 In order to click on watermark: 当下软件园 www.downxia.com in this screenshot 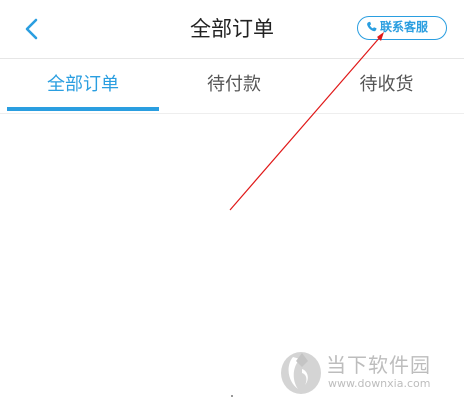, I will do `click(371, 375)`.